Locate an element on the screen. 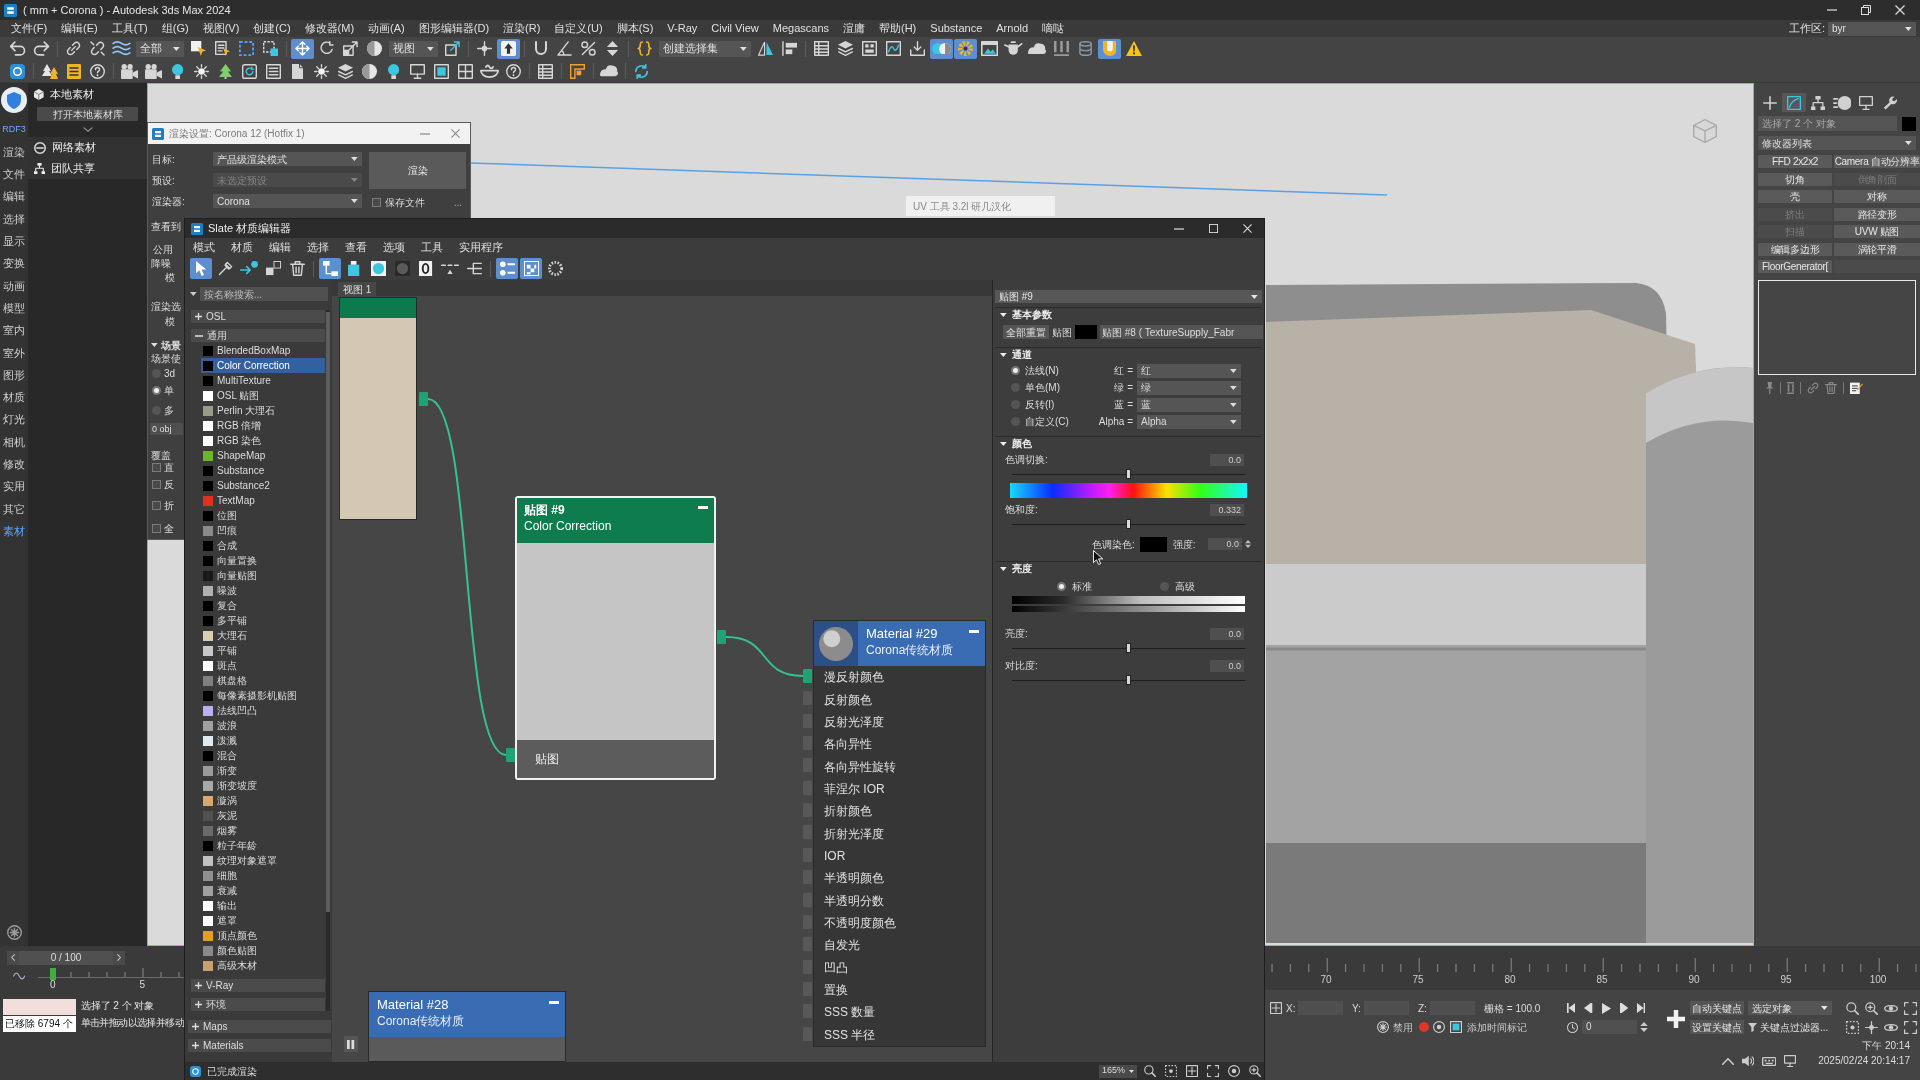 The image size is (1920, 1080). map-list-item: 遮罩 is located at coordinates (263, 920).